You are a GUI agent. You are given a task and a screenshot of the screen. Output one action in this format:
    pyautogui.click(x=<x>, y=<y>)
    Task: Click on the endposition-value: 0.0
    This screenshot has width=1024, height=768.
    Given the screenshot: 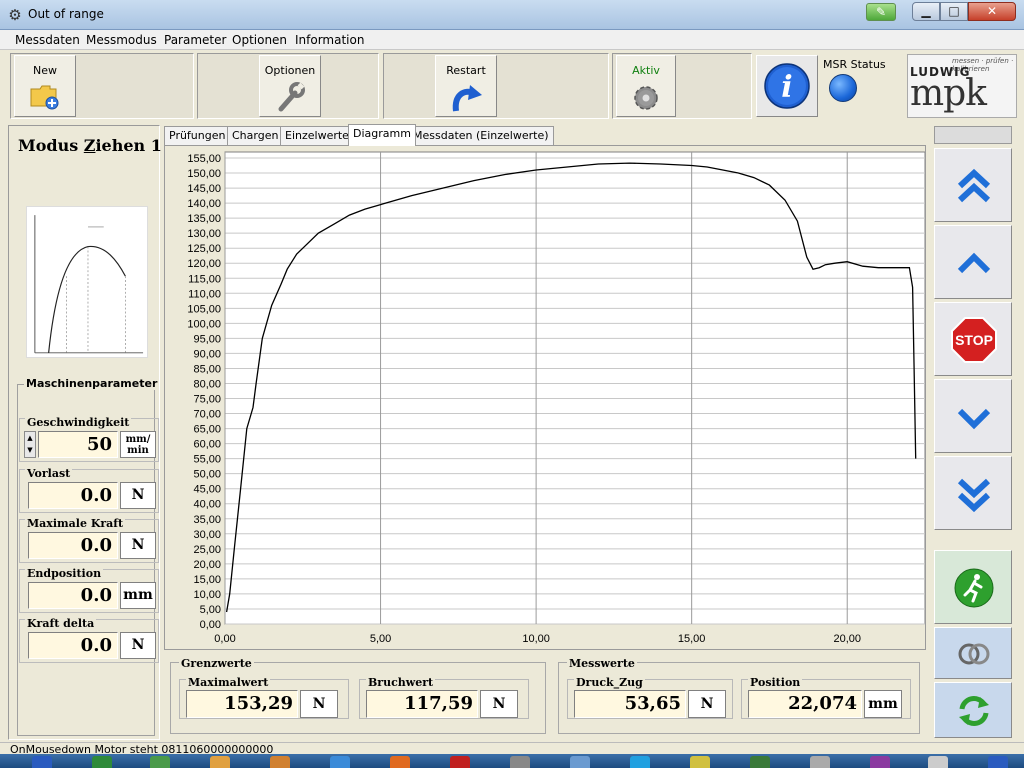 What is the action you would take?
    pyautogui.click(x=73, y=595)
    